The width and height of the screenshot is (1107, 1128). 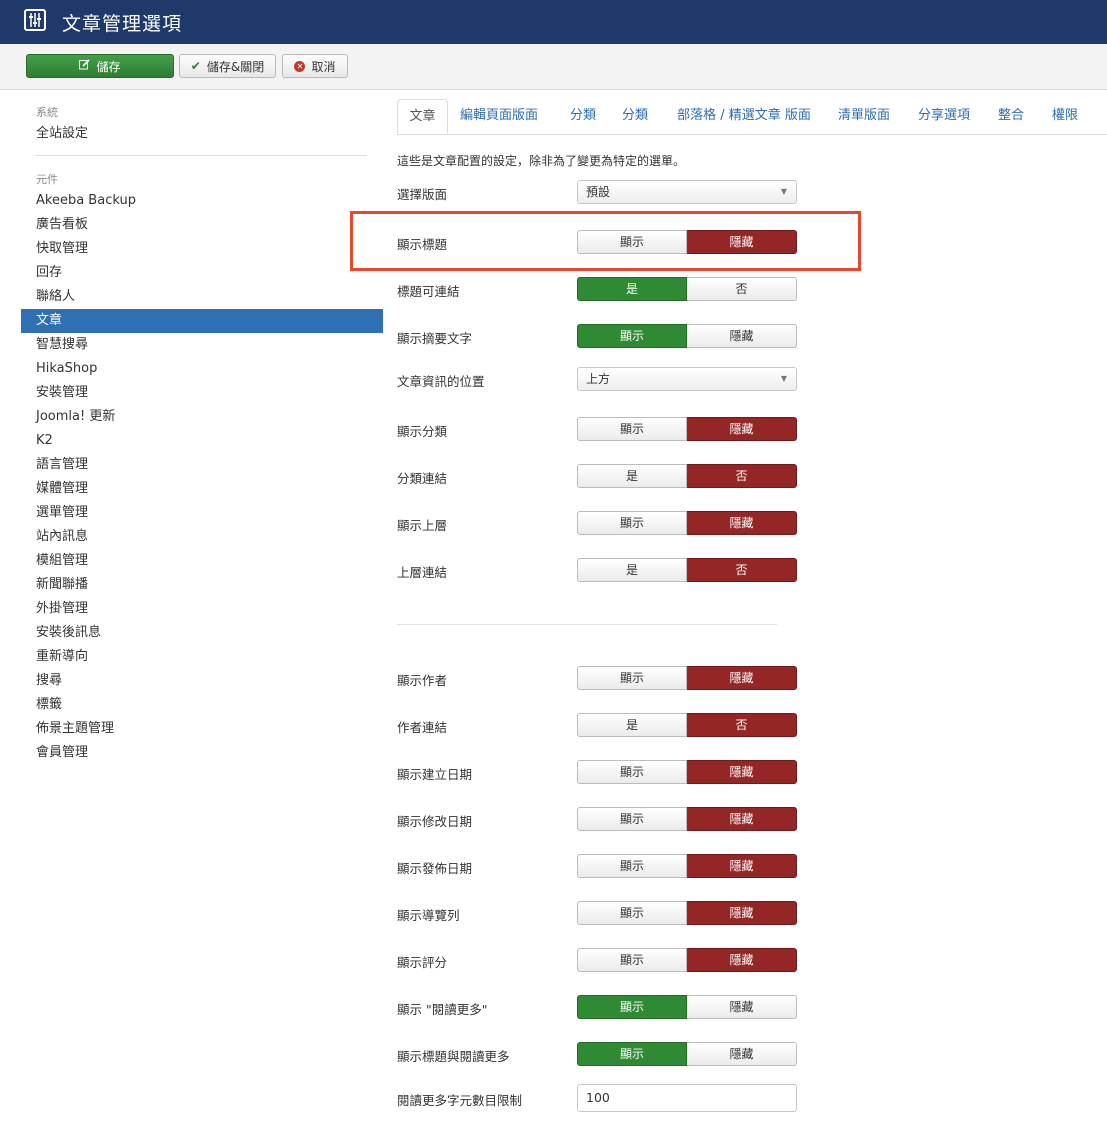 What do you see at coordinates (202, 345) in the screenshot?
I see `sidebar-item: 智慧搜尋` at bounding box center [202, 345].